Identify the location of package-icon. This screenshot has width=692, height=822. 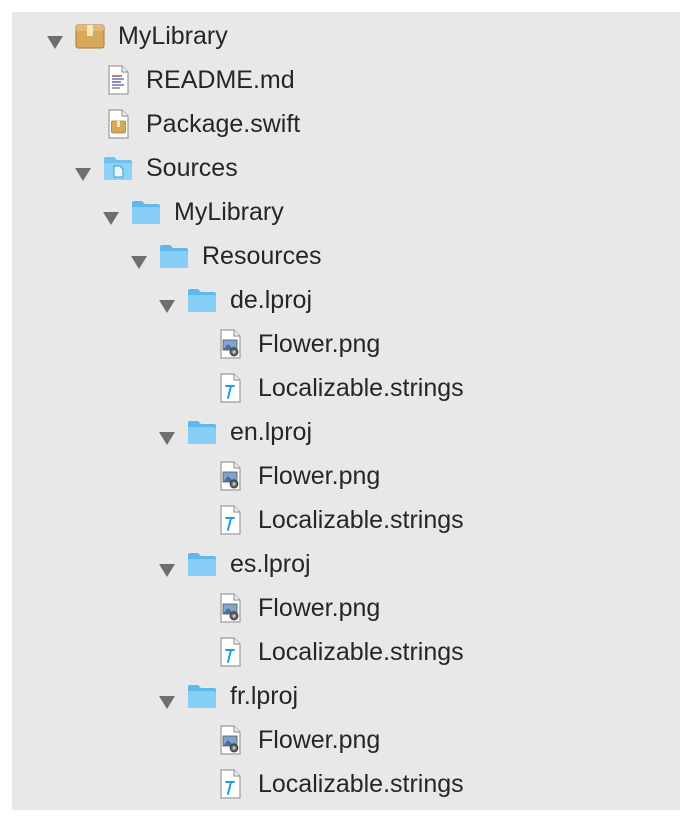
(90, 36).